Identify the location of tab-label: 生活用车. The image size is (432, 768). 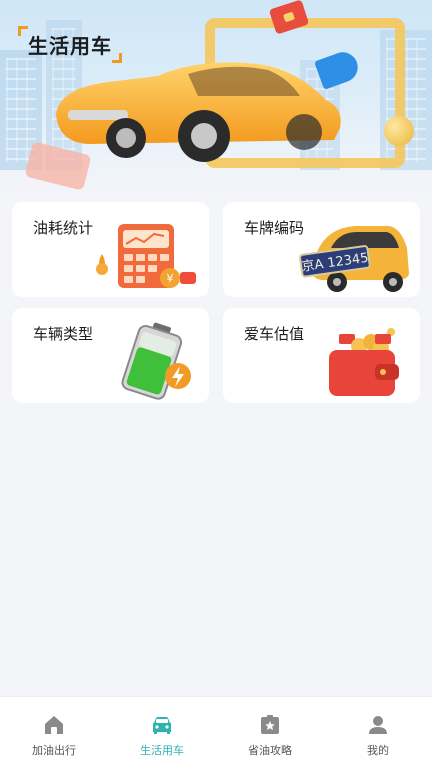
(162, 750).